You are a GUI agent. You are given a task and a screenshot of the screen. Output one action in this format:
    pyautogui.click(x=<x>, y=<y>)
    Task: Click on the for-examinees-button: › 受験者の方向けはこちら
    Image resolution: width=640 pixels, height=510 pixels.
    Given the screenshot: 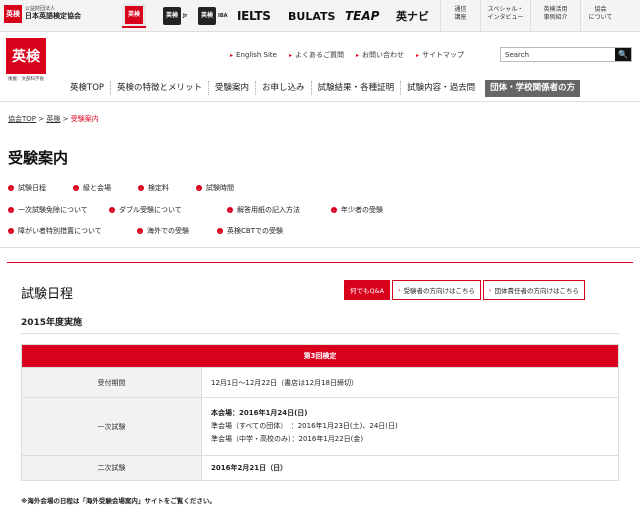 What is the action you would take?
    pyautogui.click(x=437, y=290)
    